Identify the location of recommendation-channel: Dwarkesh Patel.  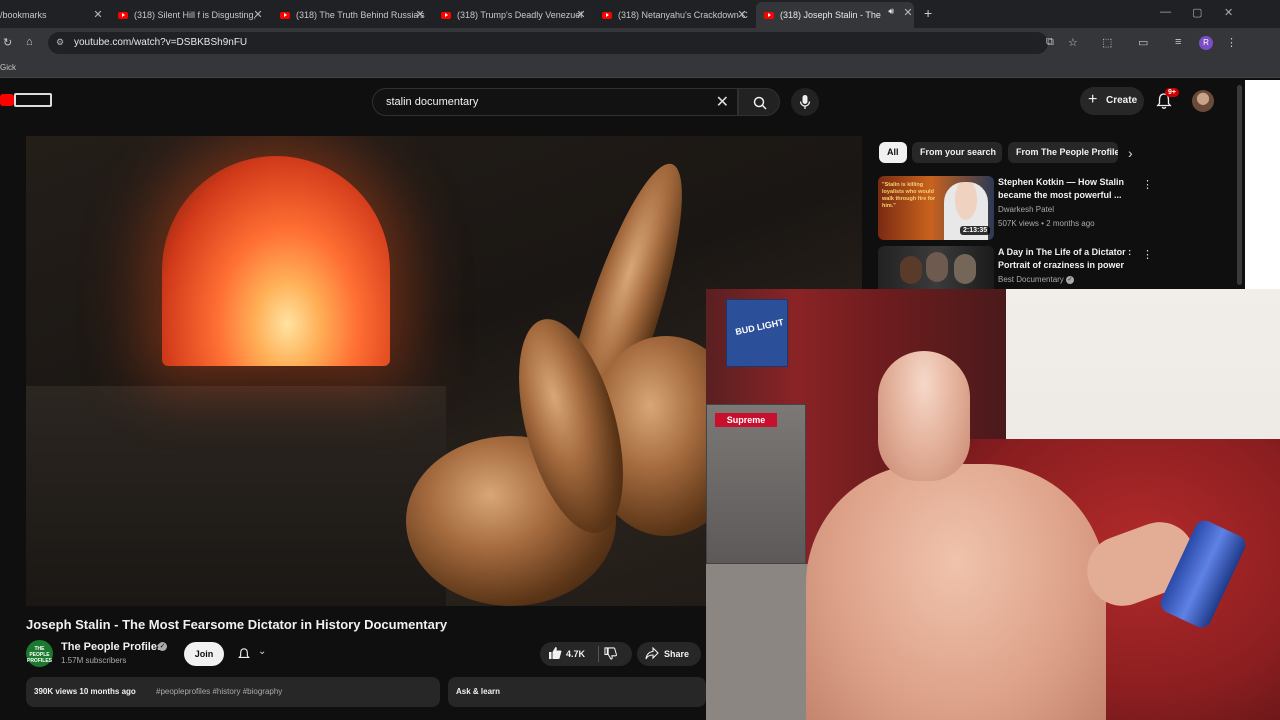
(1026, 209).